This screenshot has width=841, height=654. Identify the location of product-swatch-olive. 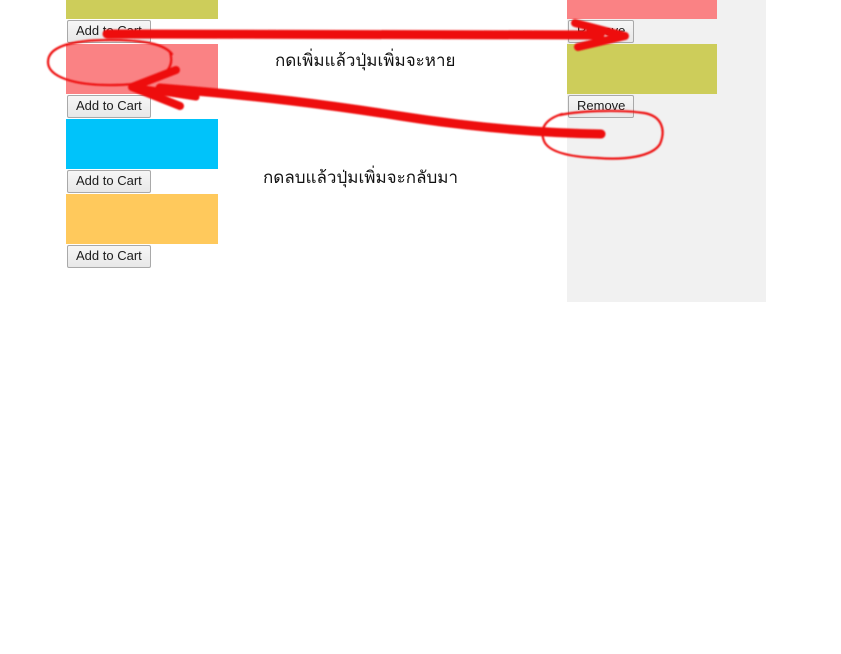
(142, 9).